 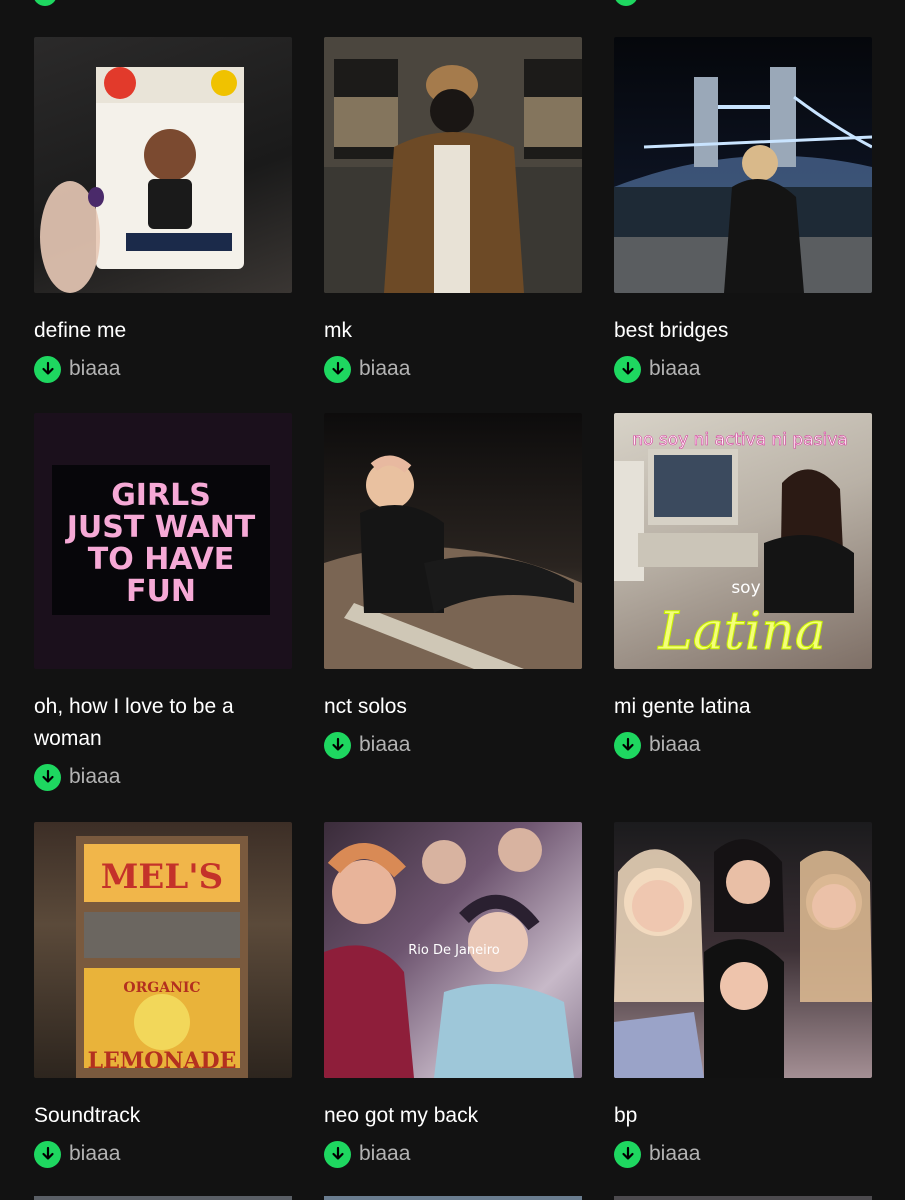 What do you see at coordinates (144, 723) in the screenshot?
I see `playlist-title: oh, how I love to be a woman` at bounding box center [144, 723].